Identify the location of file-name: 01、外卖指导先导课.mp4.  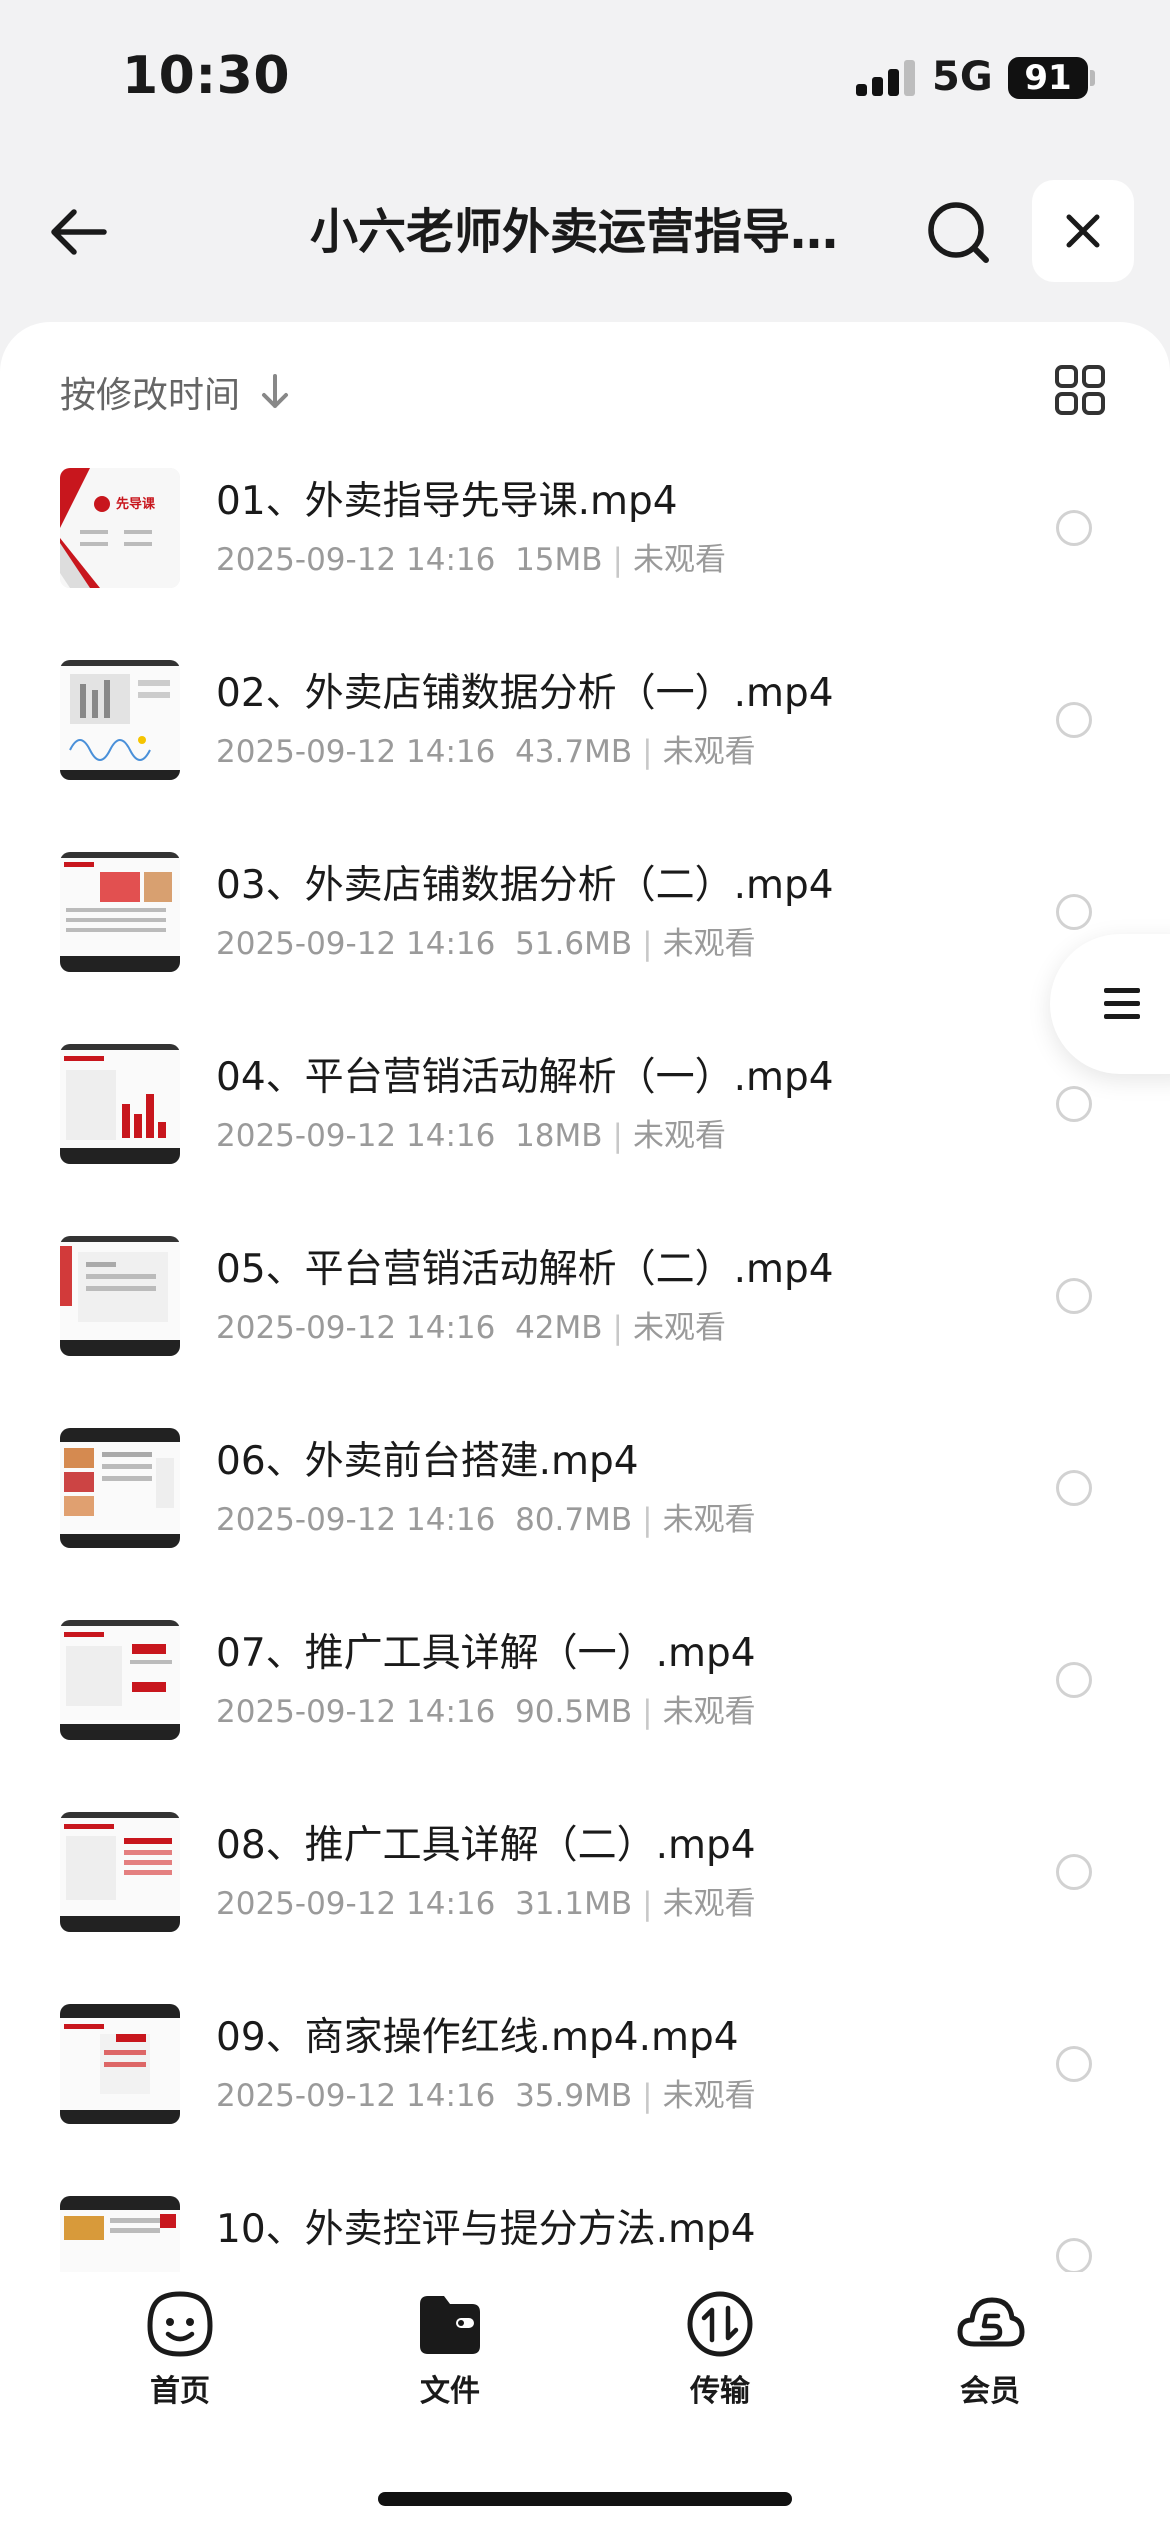
(447, 501).